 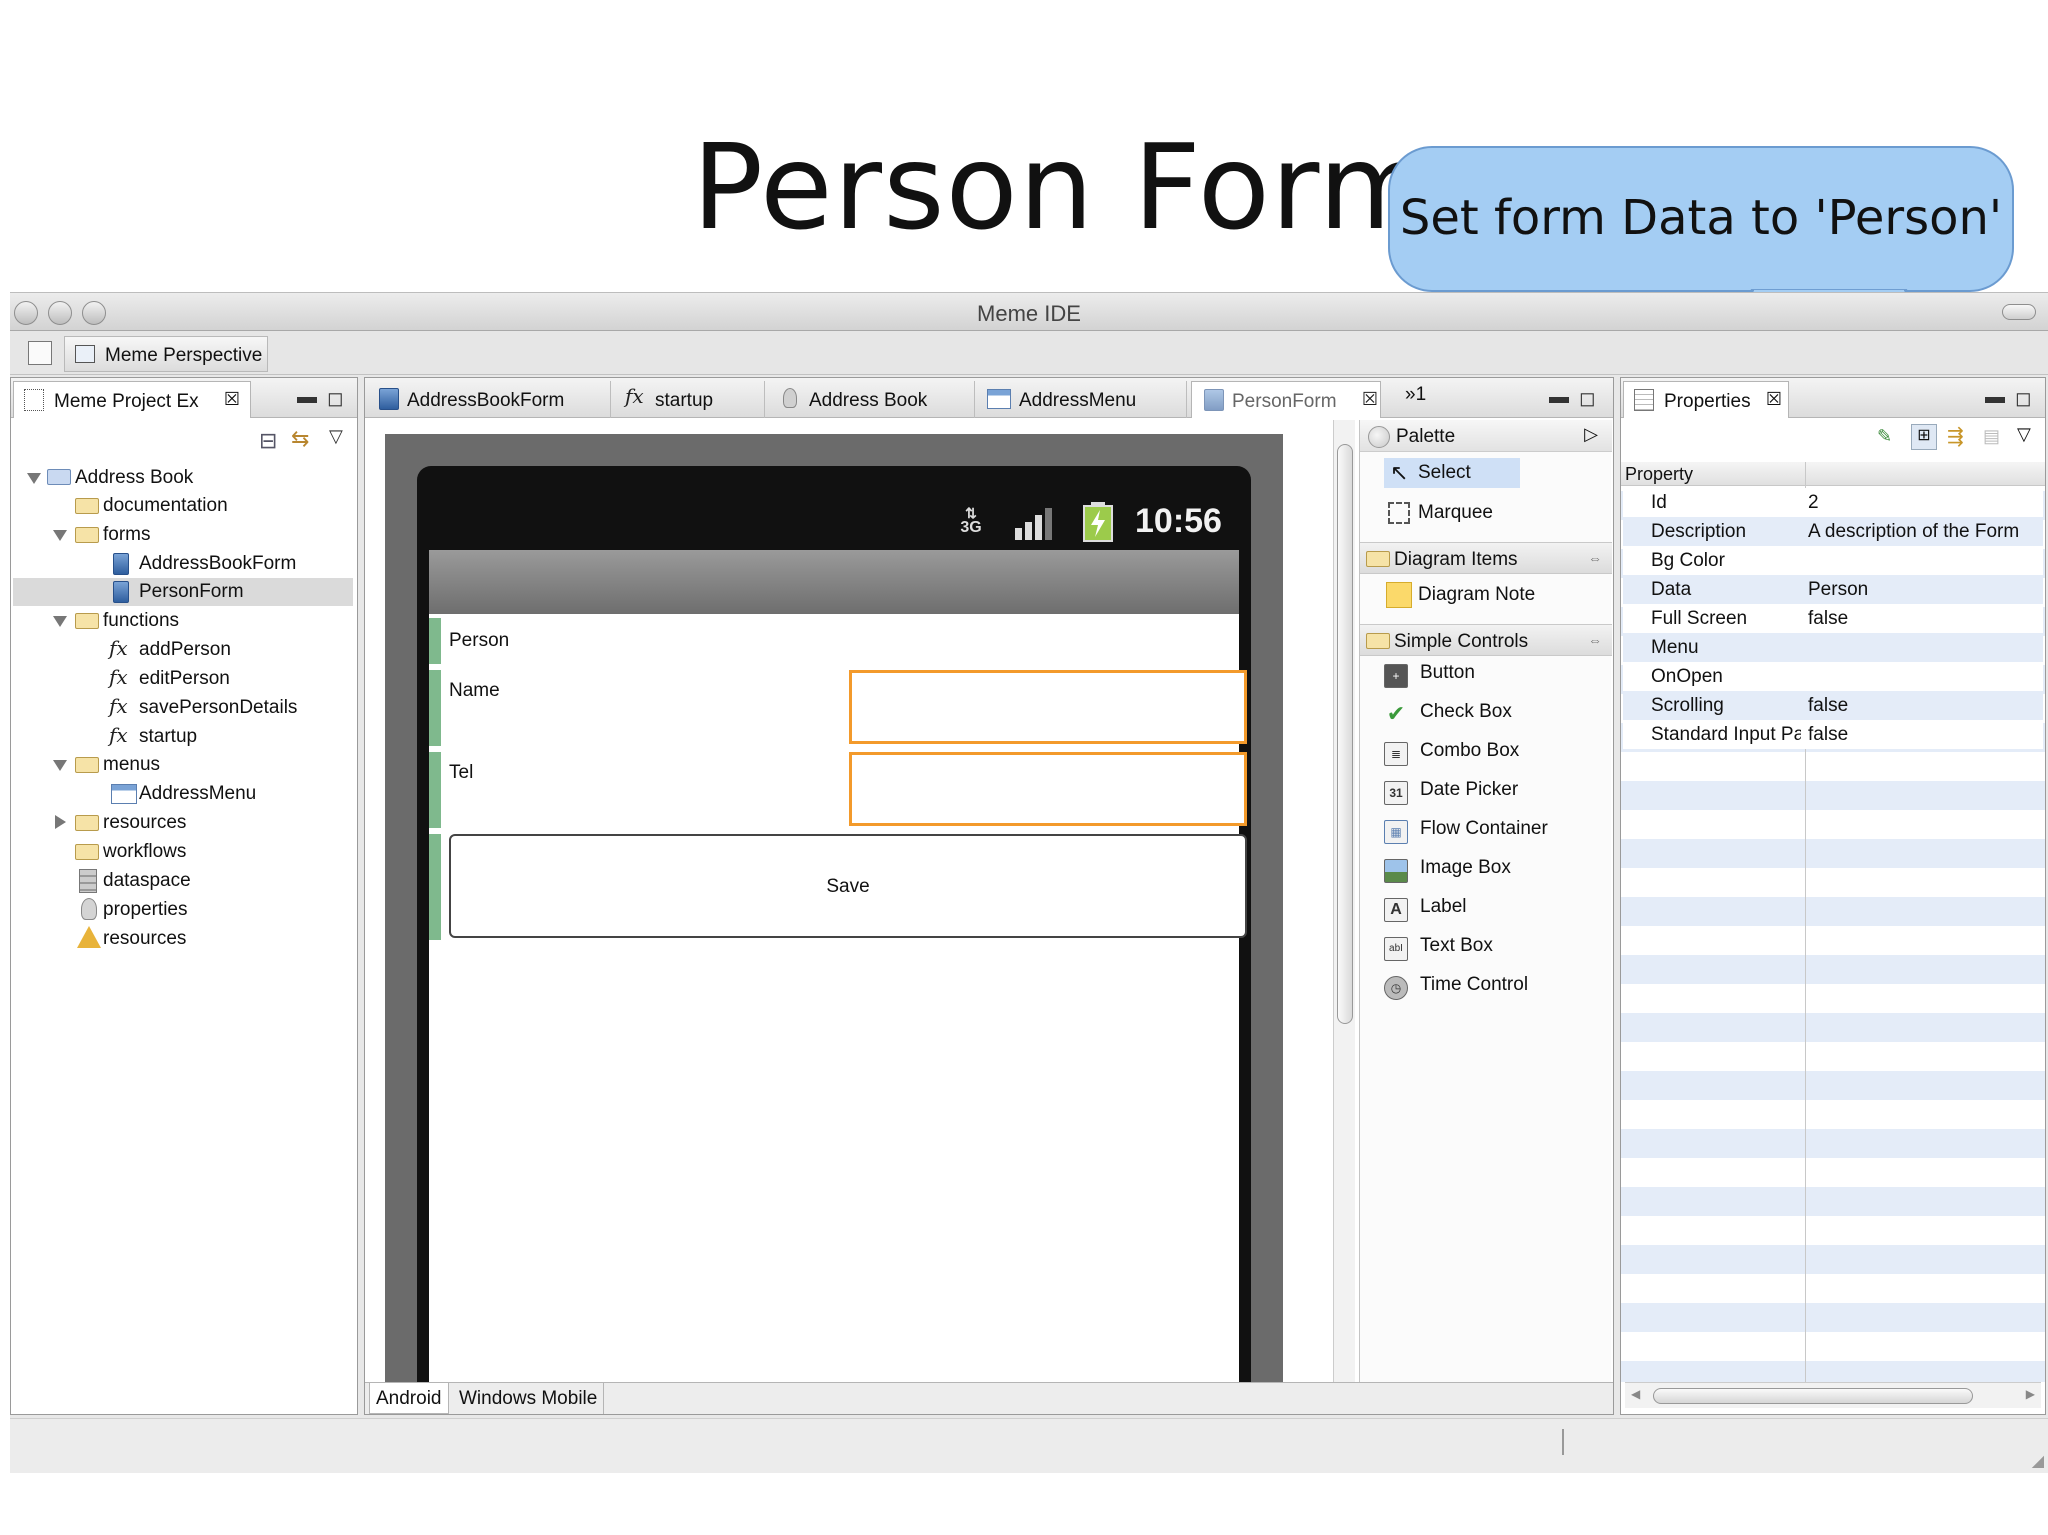 I want to click on property-row-menu: Menu, so click(x=1833, y=647).